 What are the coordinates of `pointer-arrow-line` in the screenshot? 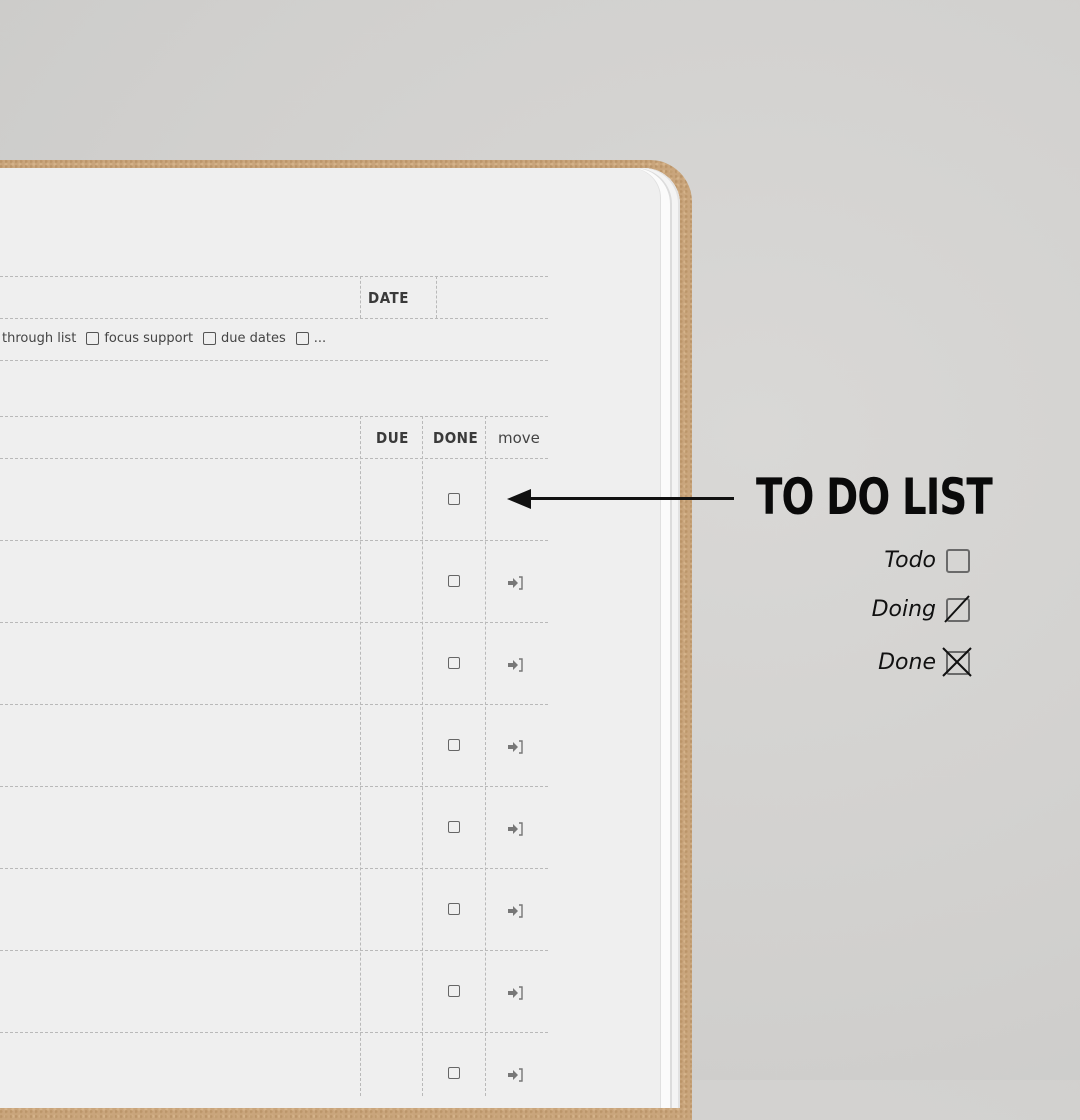 It's located at (630, 498).